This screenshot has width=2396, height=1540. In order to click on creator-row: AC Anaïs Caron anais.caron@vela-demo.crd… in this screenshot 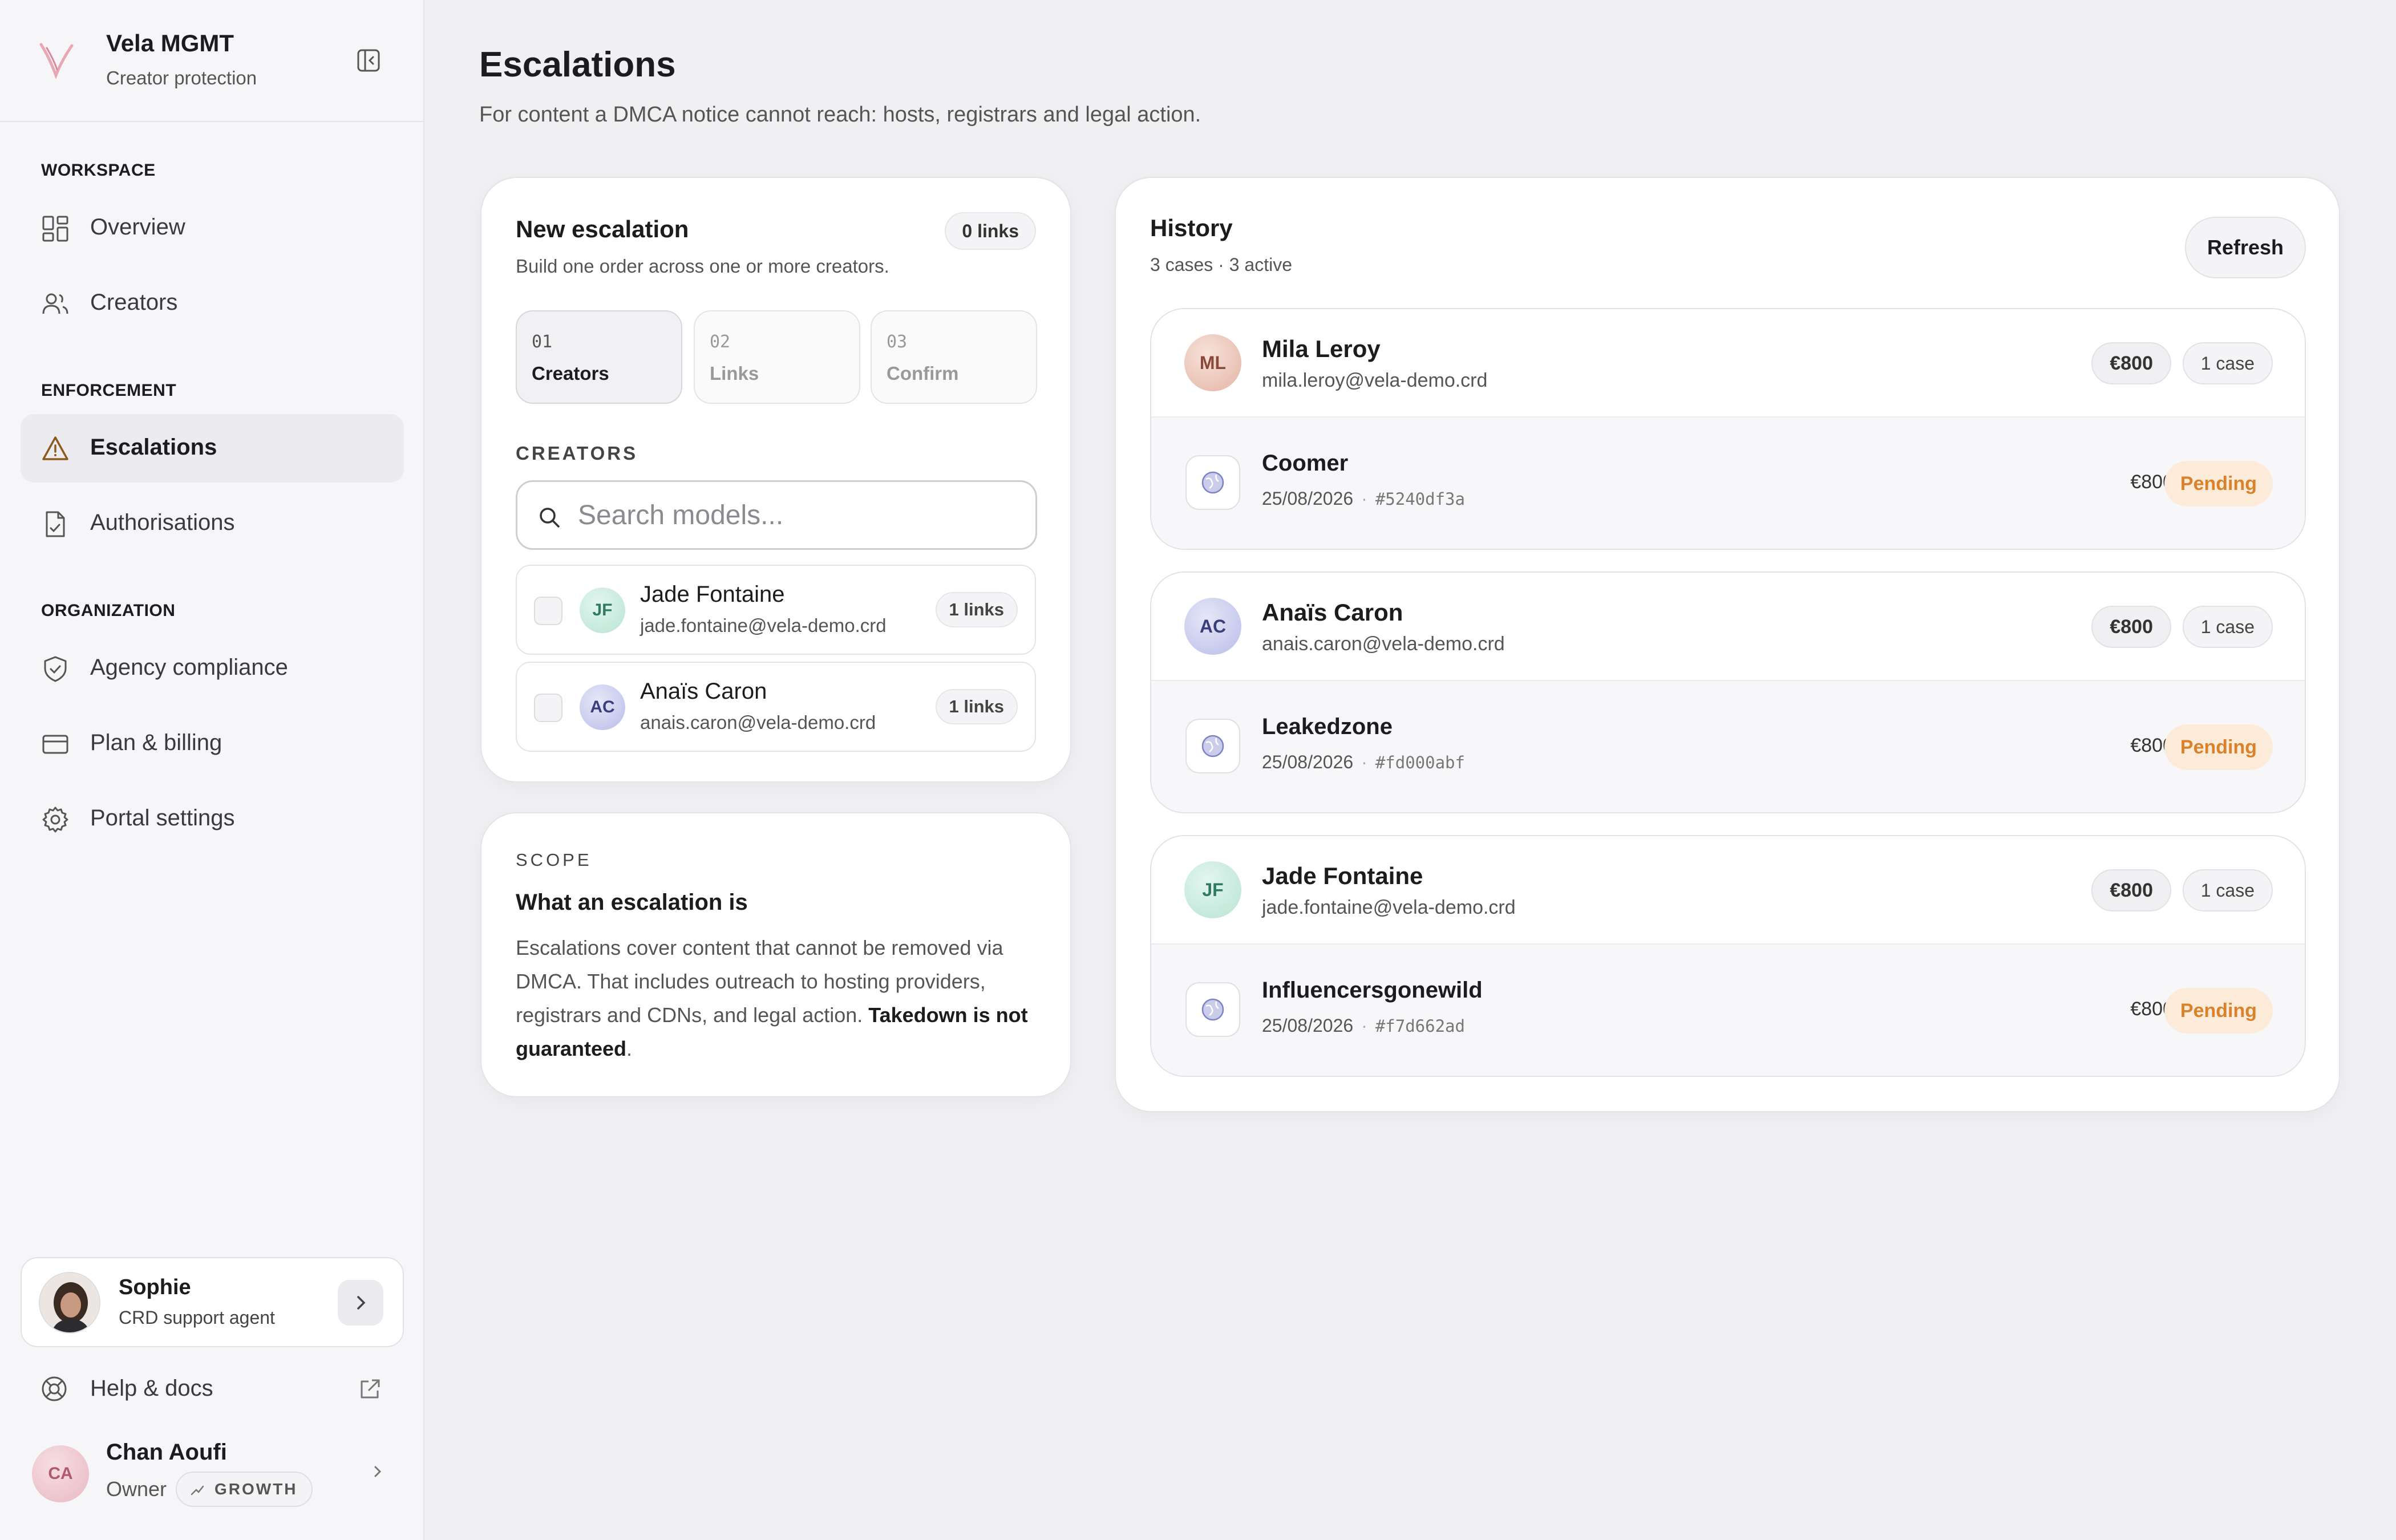, I will do `click(776, 707)`.